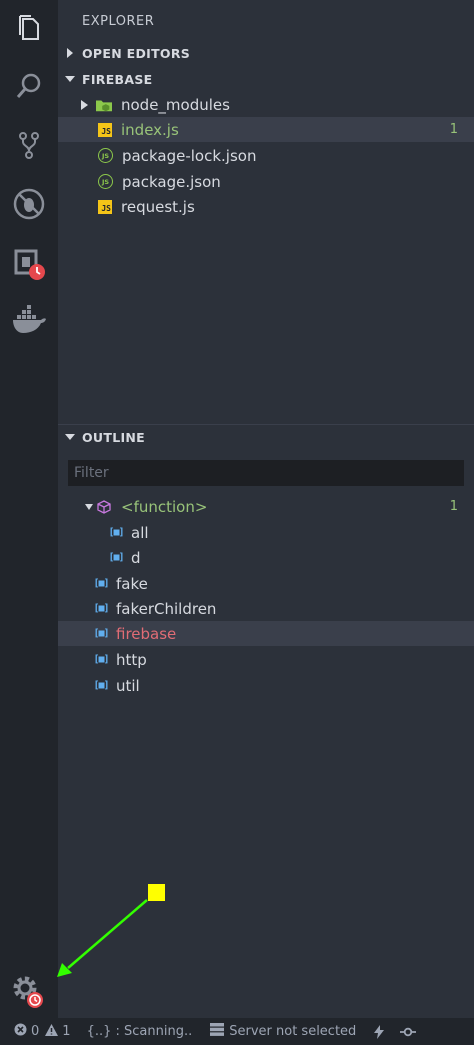 Image resolution: width=474 pixels, height=1045 pixels. I want to click on outline-label: OUTLINE, so click(114, 437).